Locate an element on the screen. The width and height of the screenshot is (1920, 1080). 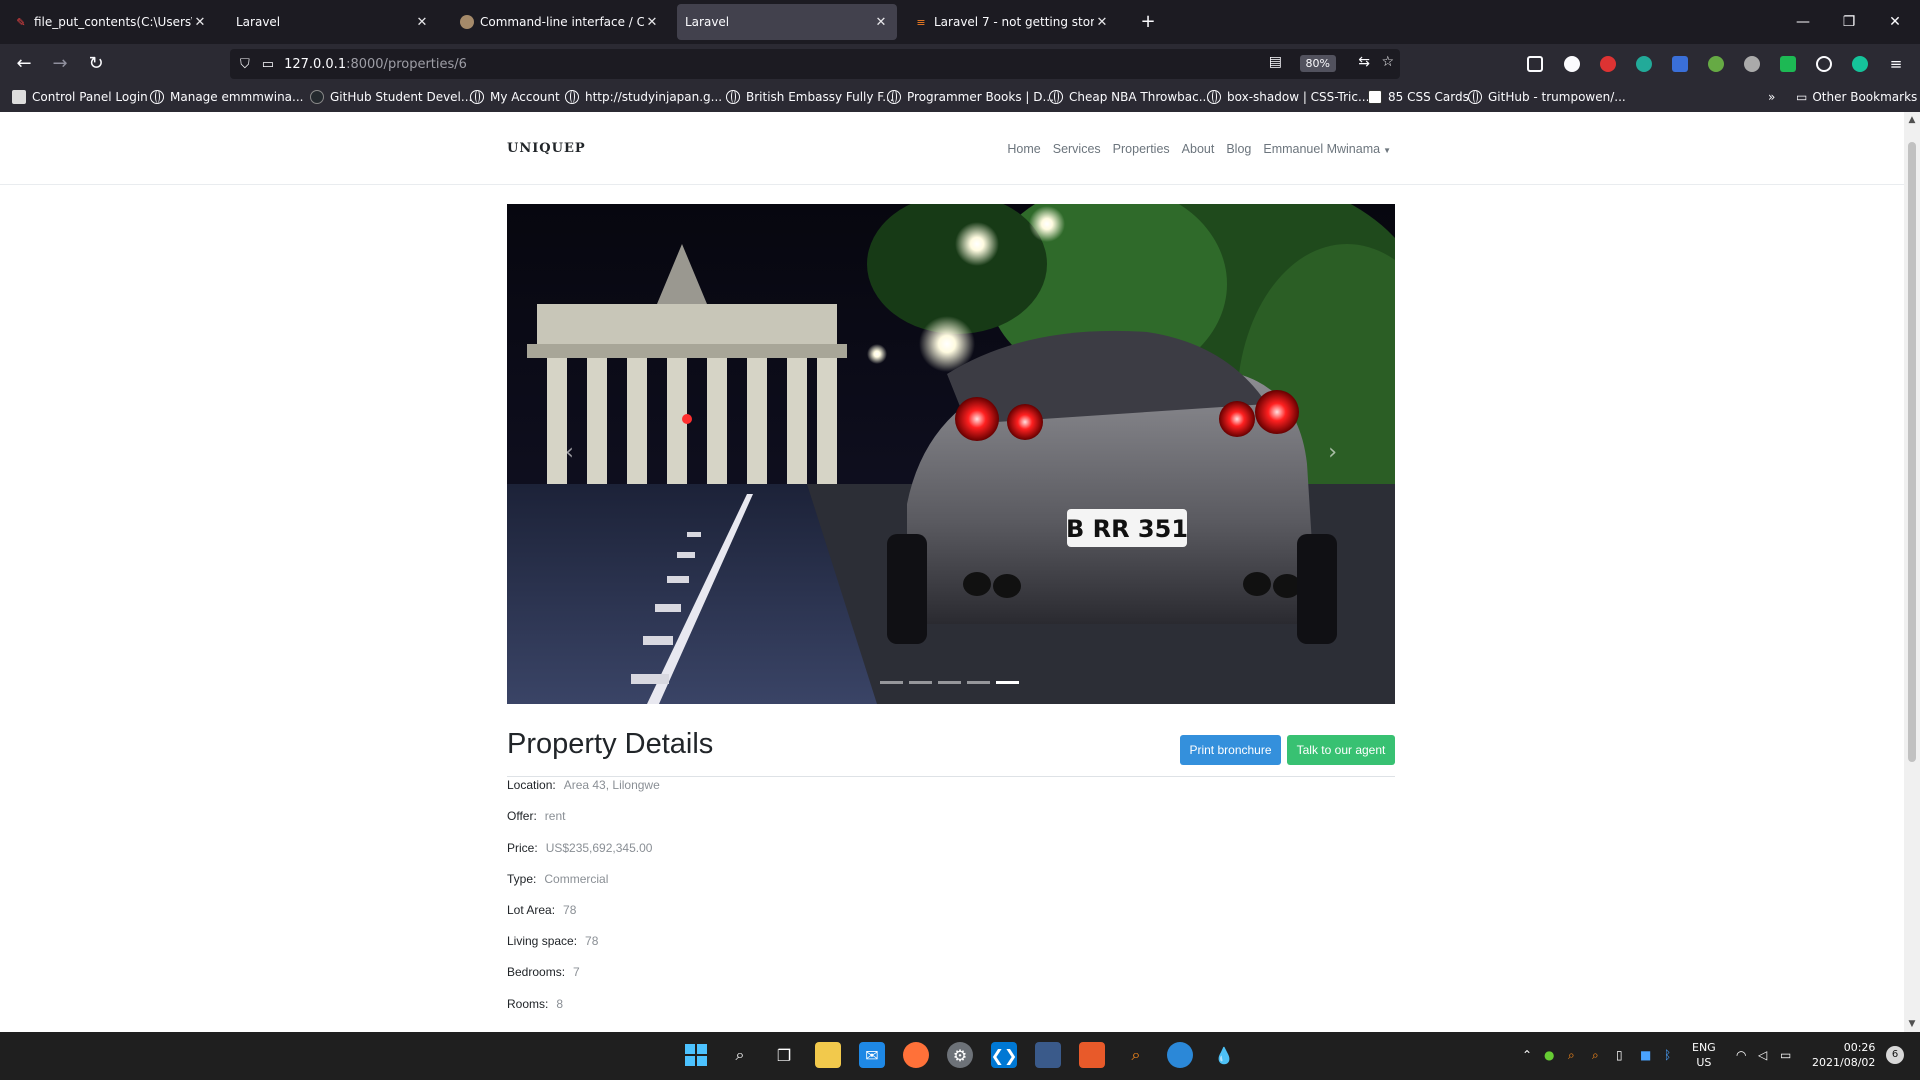
carousel-next-icon: › is located at coordinates (1332, 452).